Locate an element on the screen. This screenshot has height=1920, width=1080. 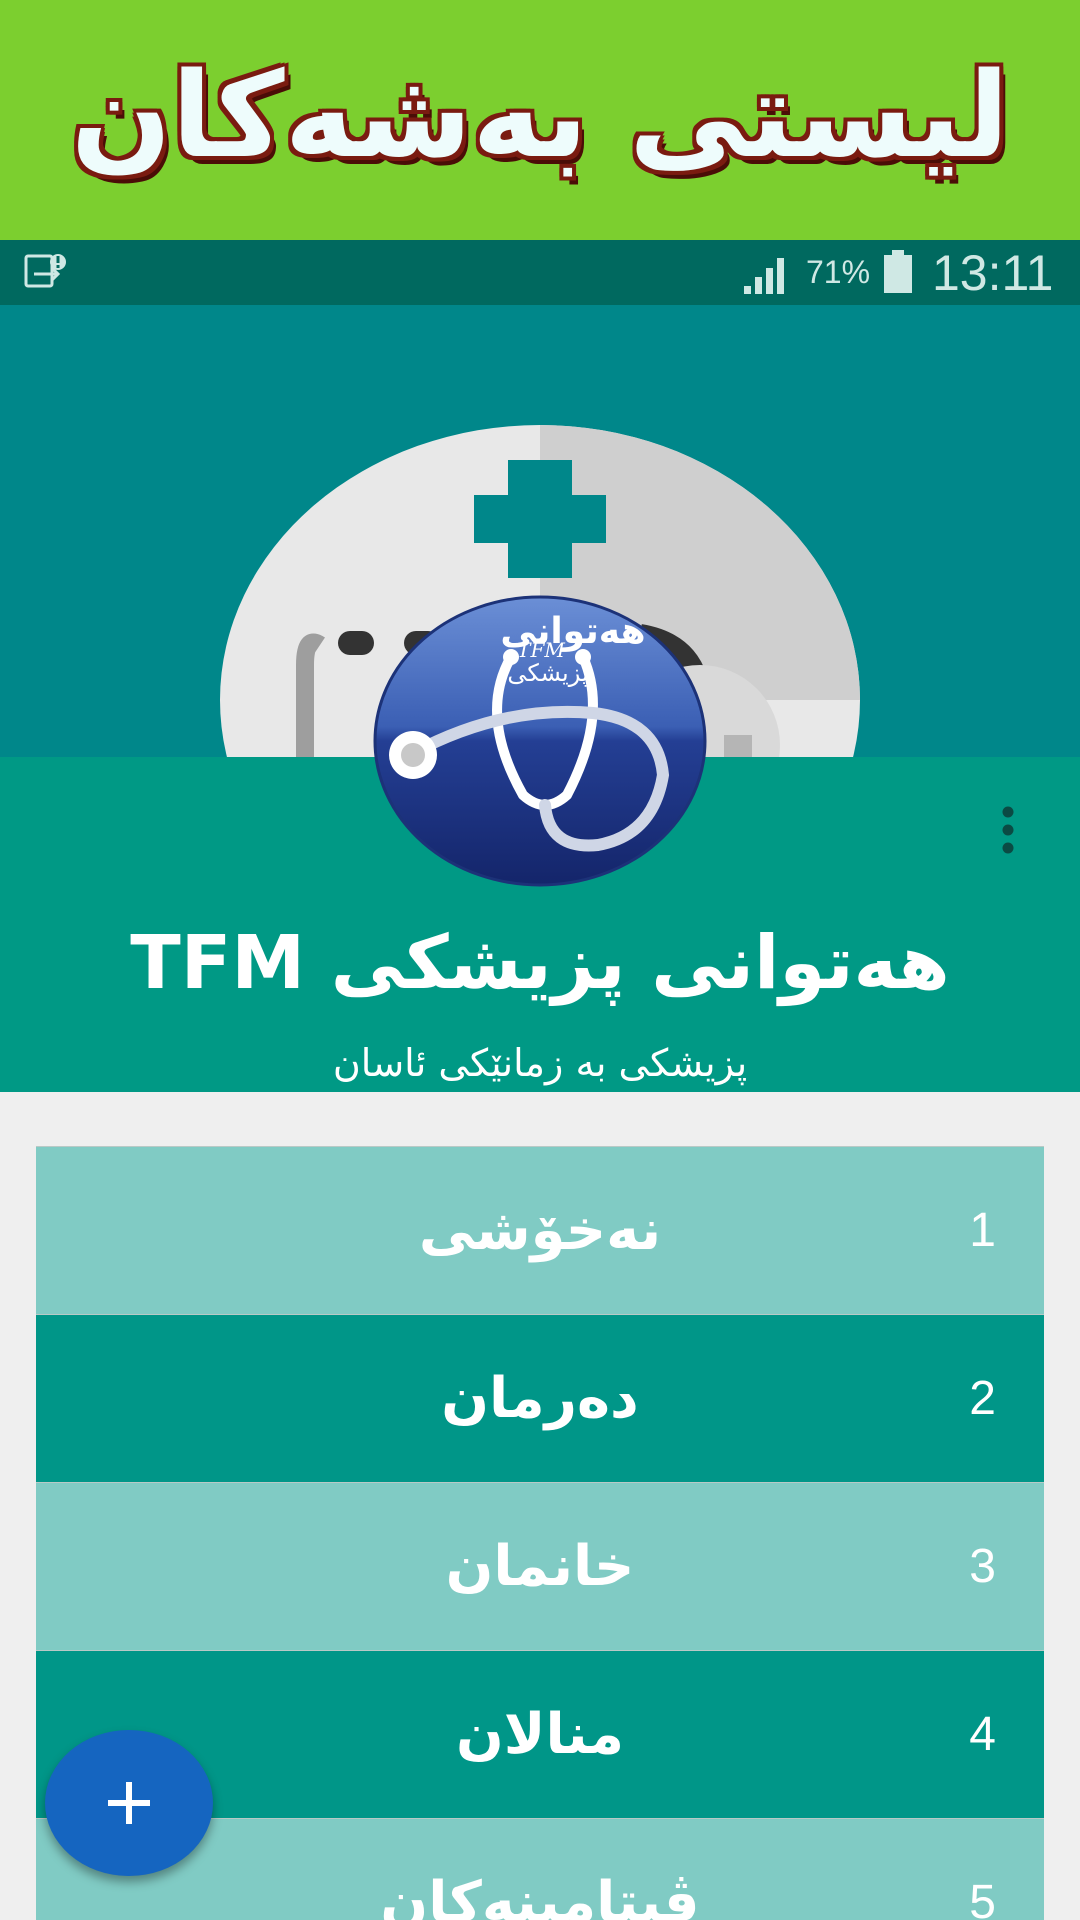
list-item-label: نەخۆشی is located at coordinates (540, 1230).